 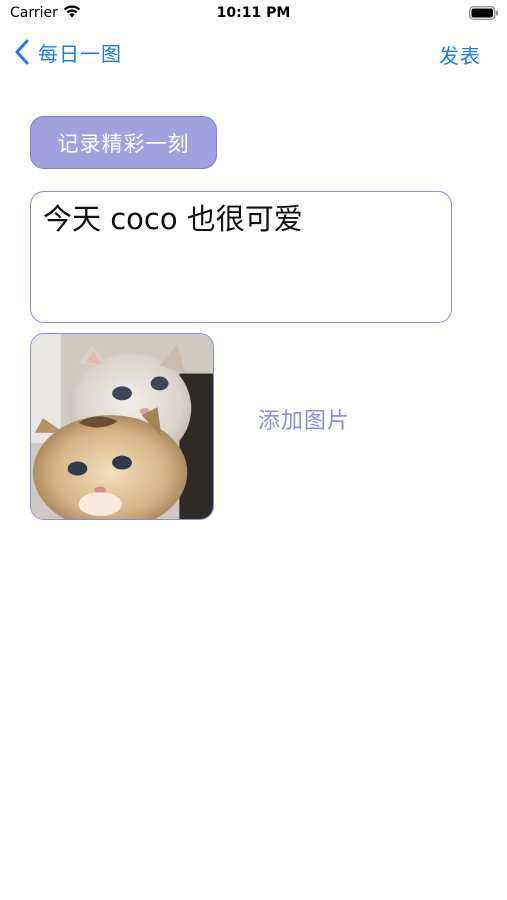 I want to click on tag-label: 记录精彩一刻, so click(x=123, y=143).